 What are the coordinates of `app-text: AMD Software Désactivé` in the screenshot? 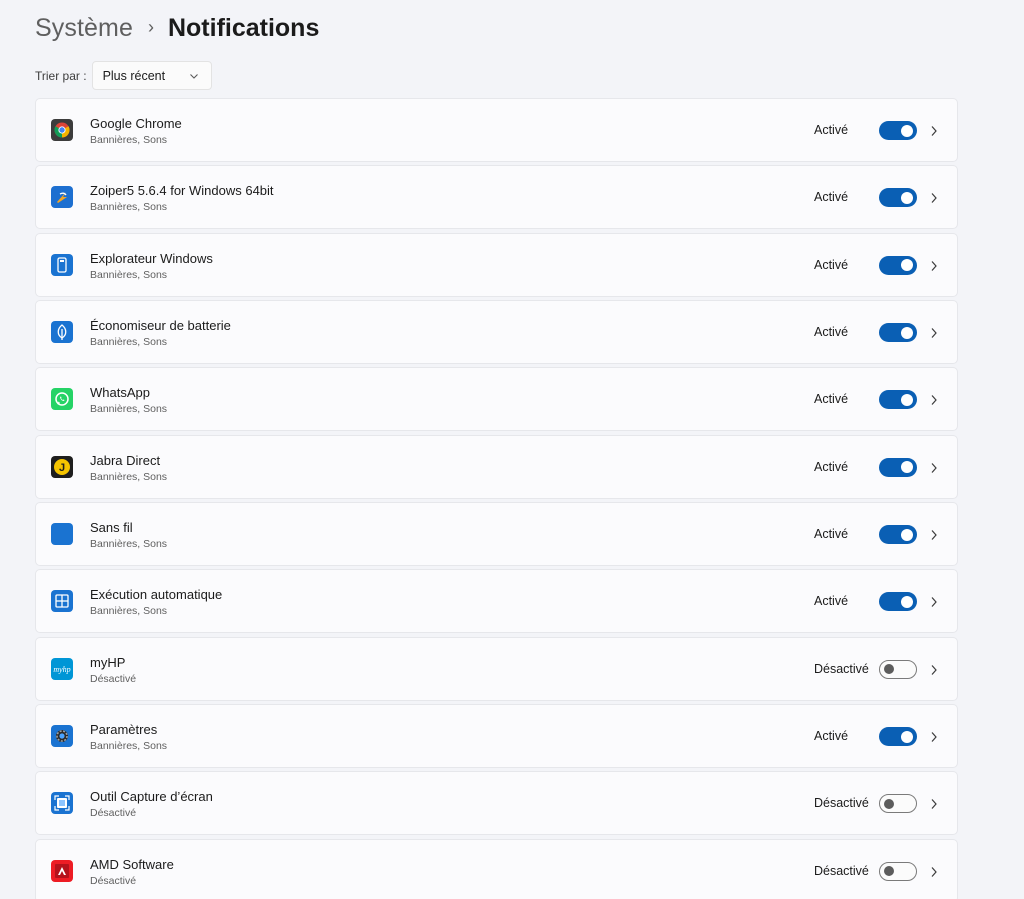 It's located at (132, 872).